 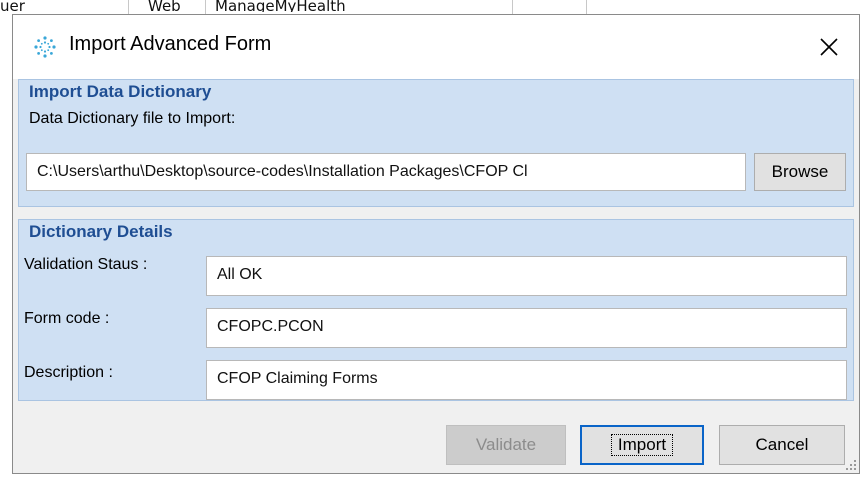 I want to click on cancel-button-label: Cancel, so click(x=782, y=444).